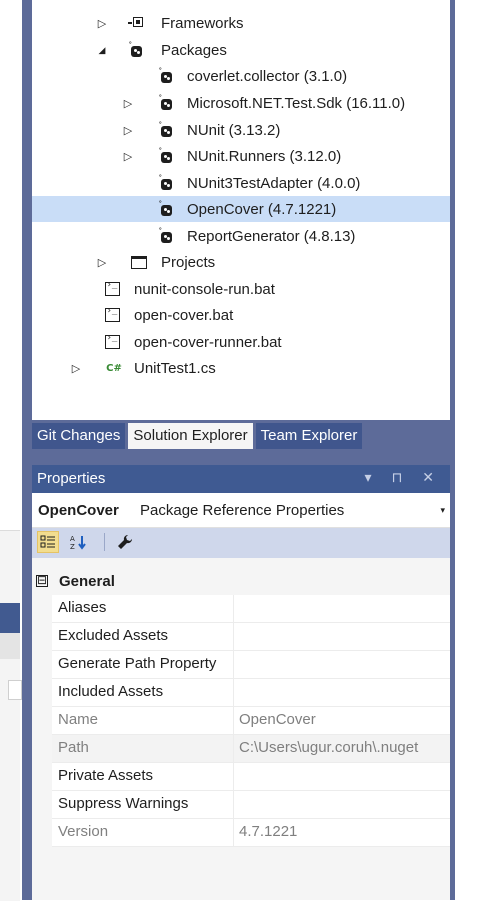 Image resolution: width=483 pixels, height=901 pixels. Describe the element at coordinates (271, 236) in the screenshot. I see `tree-item-label: ReportGenerator (4.8.13)` at that location.